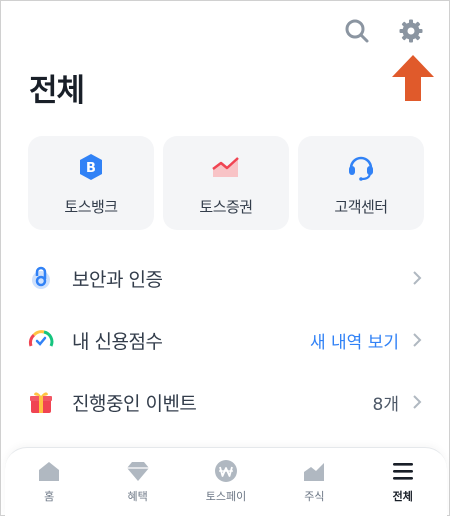 This screenshot has width=450, height=516. Describe the element at coordinates (357, 31) in the screenshot. I see `search-icon` at that location.